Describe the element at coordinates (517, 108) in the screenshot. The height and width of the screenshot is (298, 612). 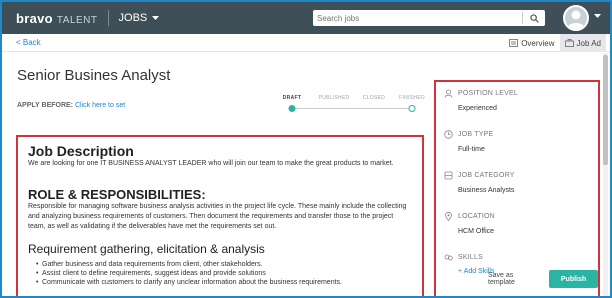
I see `position-level-field: POSITION LEVEL Experienced` at that location.